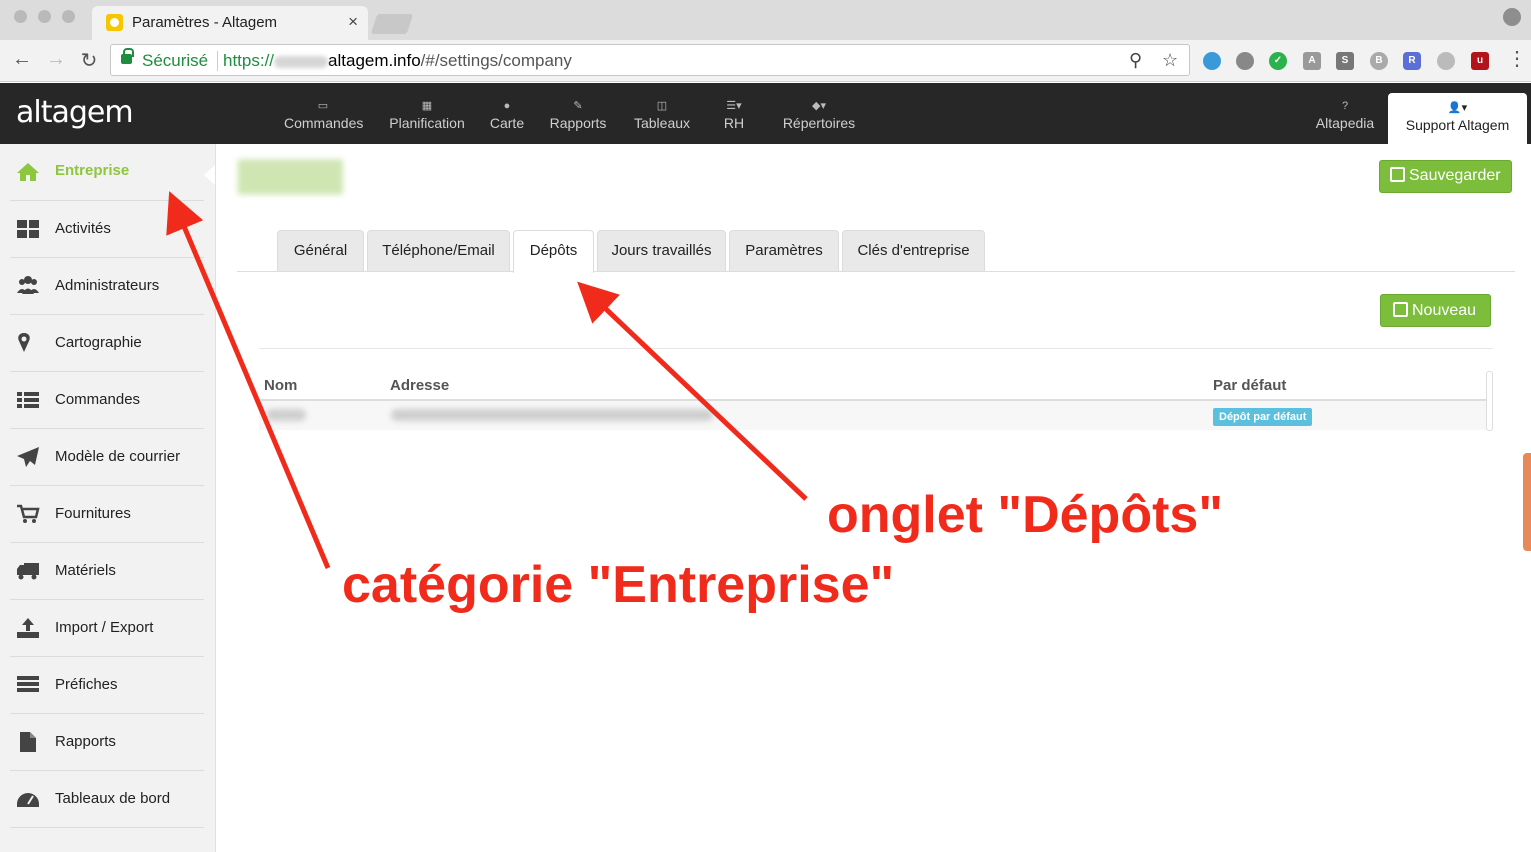  Describe the element at coordinates (1025, 515) in the screenshot. I see `annotation-onglet-depots: onglet "Dépôts"` at that location.